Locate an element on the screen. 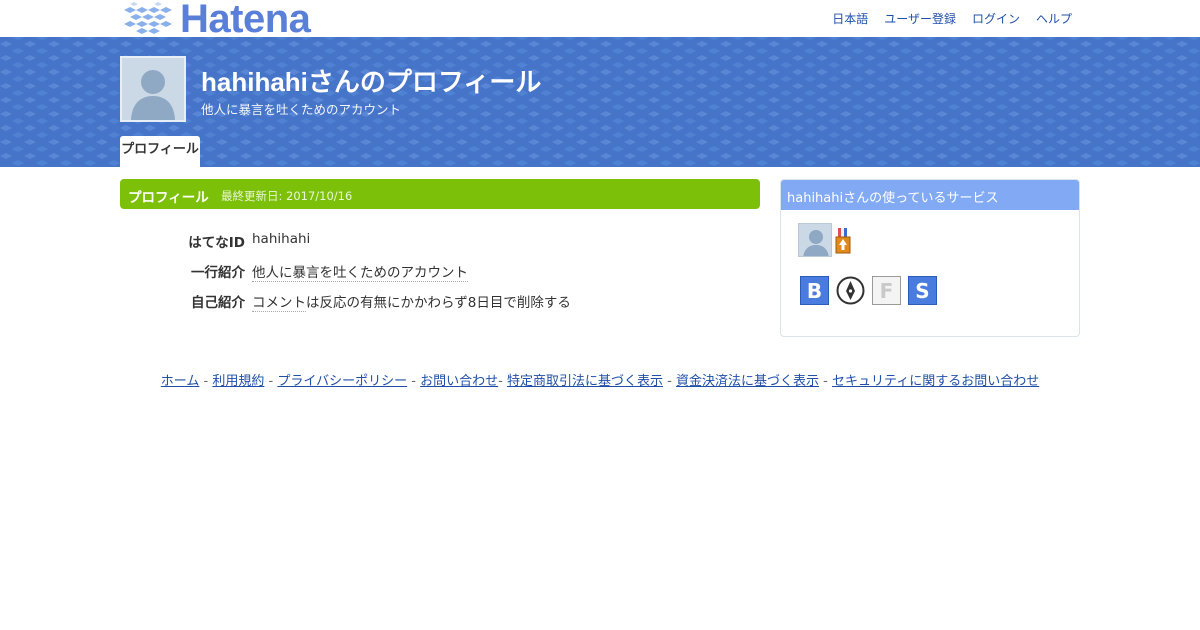  footer-link-terms: 利用規約 is located at coordinates (238, 381).